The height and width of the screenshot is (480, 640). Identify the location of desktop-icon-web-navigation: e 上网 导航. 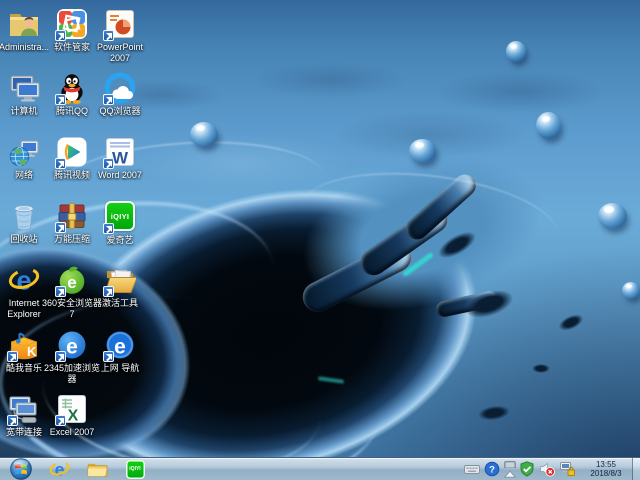
(120, 351).